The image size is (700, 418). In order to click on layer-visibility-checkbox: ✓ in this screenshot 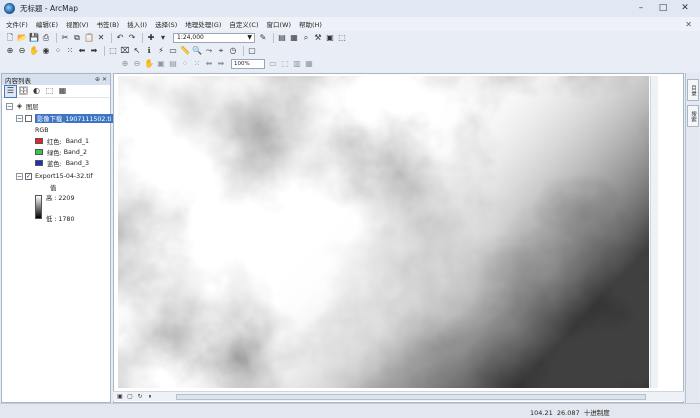, I will do `click(28, 176)`.